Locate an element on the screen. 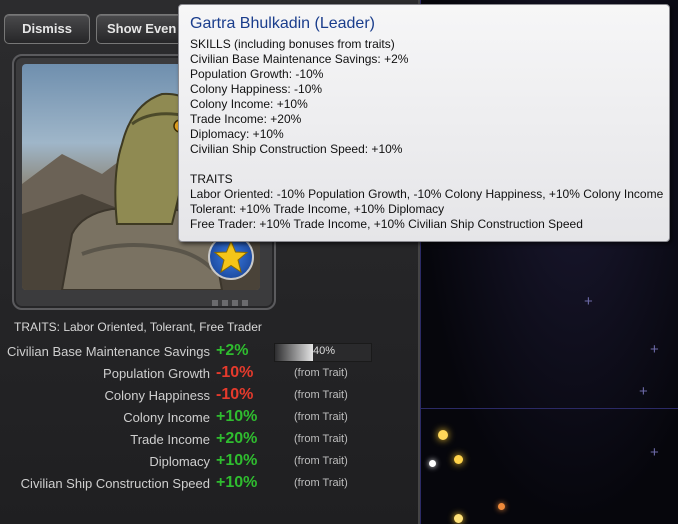 This screenshot has height=524, width=678. stat-label: Population Growth is located at coordinates (156, 373).